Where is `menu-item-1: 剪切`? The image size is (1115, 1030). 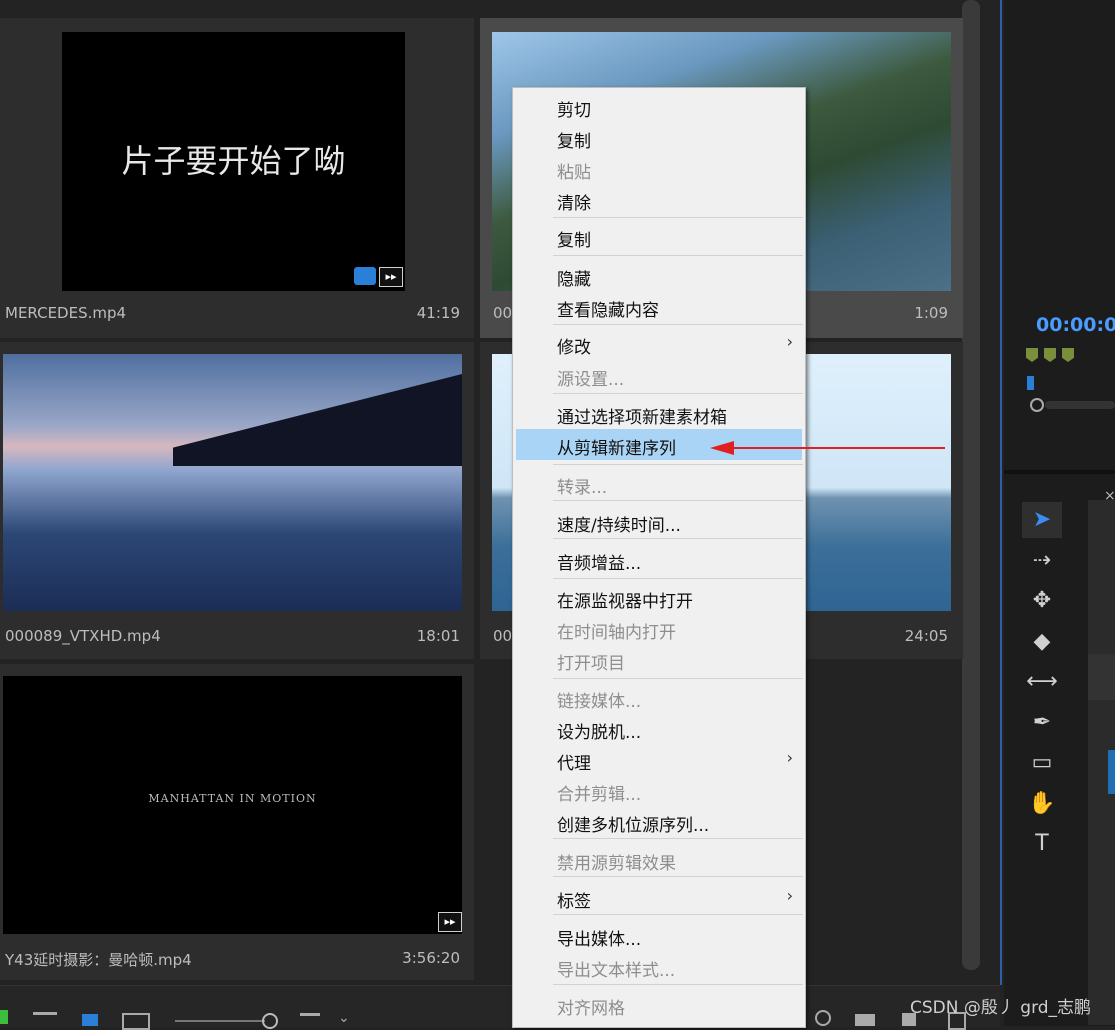 menu-item-1: 剪切 is located at coordinates (659, 106).